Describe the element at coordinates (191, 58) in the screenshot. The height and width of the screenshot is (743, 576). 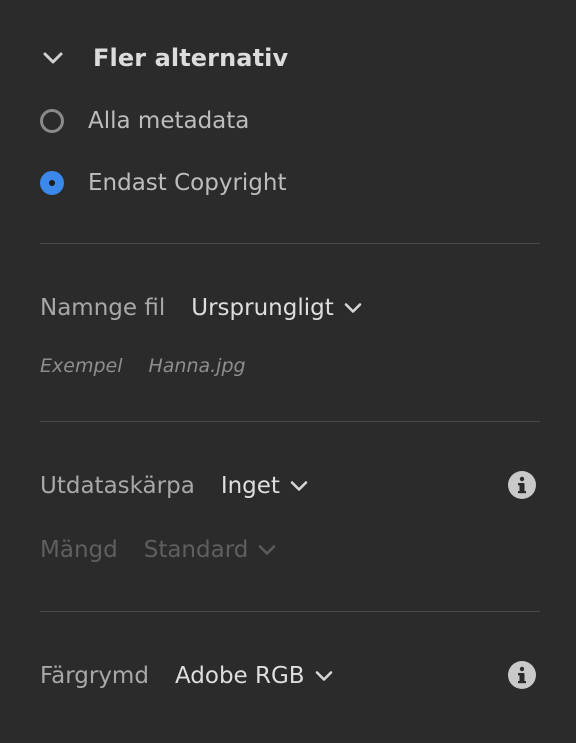
I see `section-title: Fler alternativ` at that location.